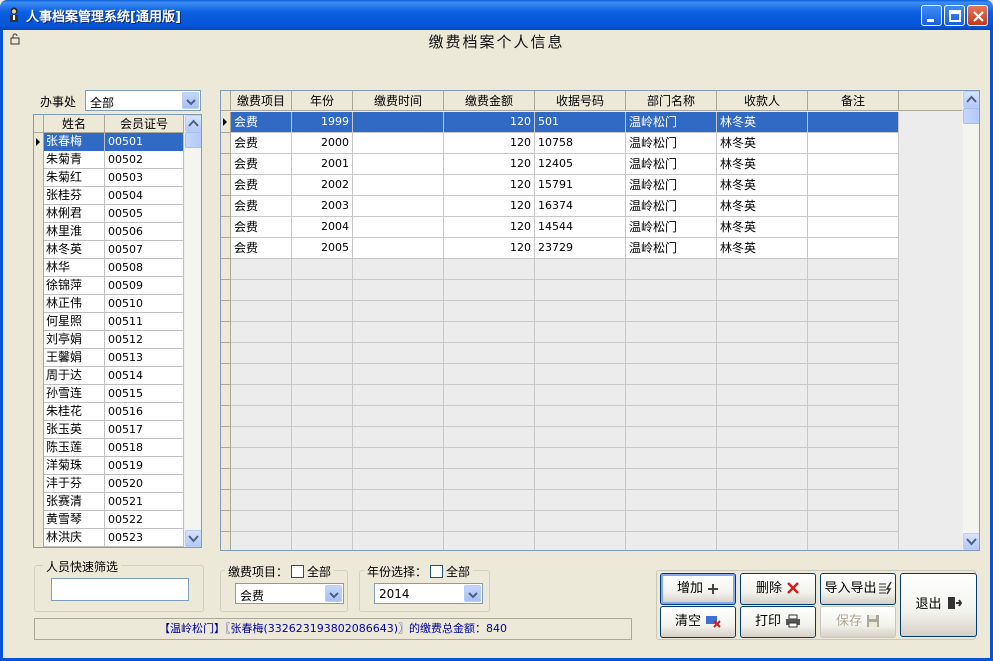 This screenshot has width=993, height=661. I want to click on column-header-name: 姓名, so click(74, 124).